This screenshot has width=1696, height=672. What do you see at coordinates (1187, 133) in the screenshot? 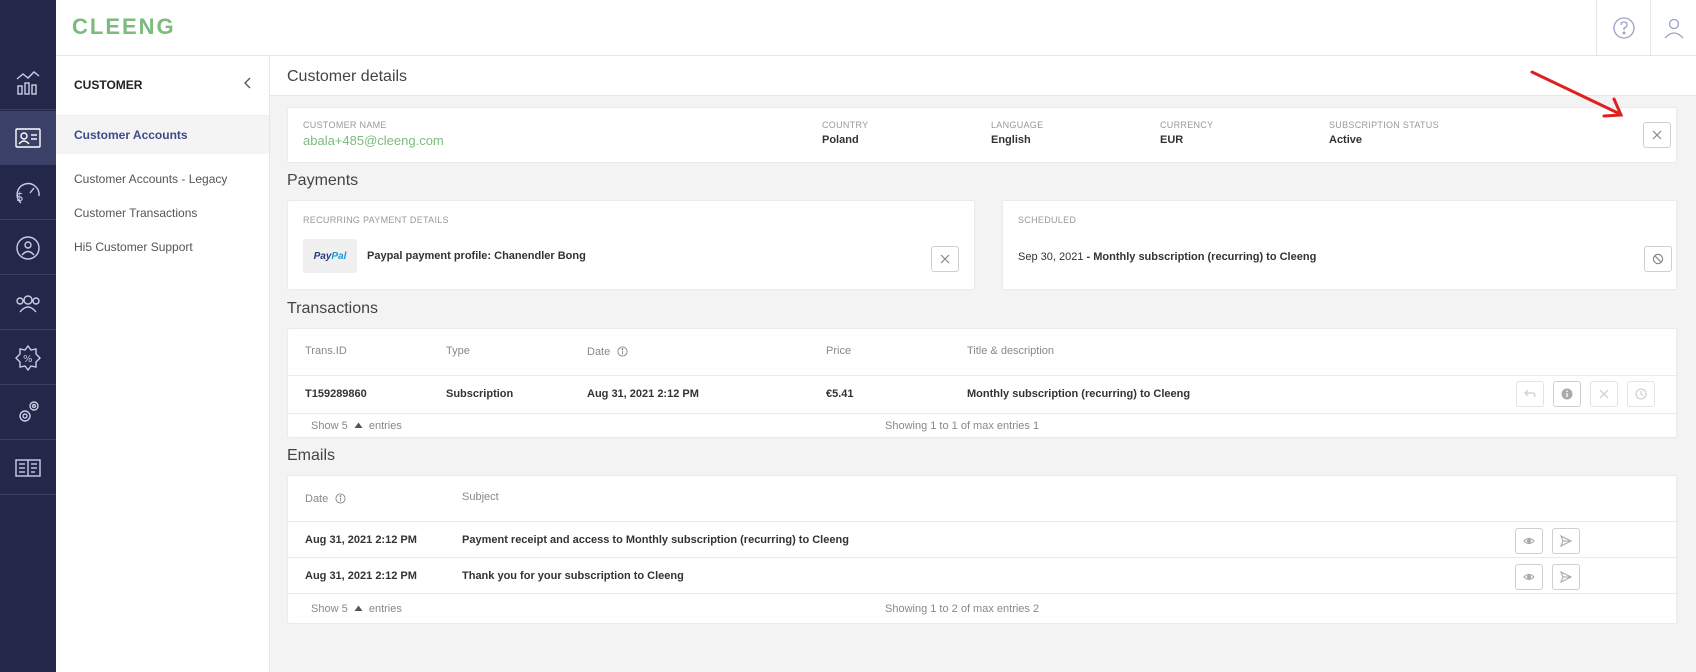
I see `currency-field: CURRENCY EUR` at bounding box center [1187, 133].